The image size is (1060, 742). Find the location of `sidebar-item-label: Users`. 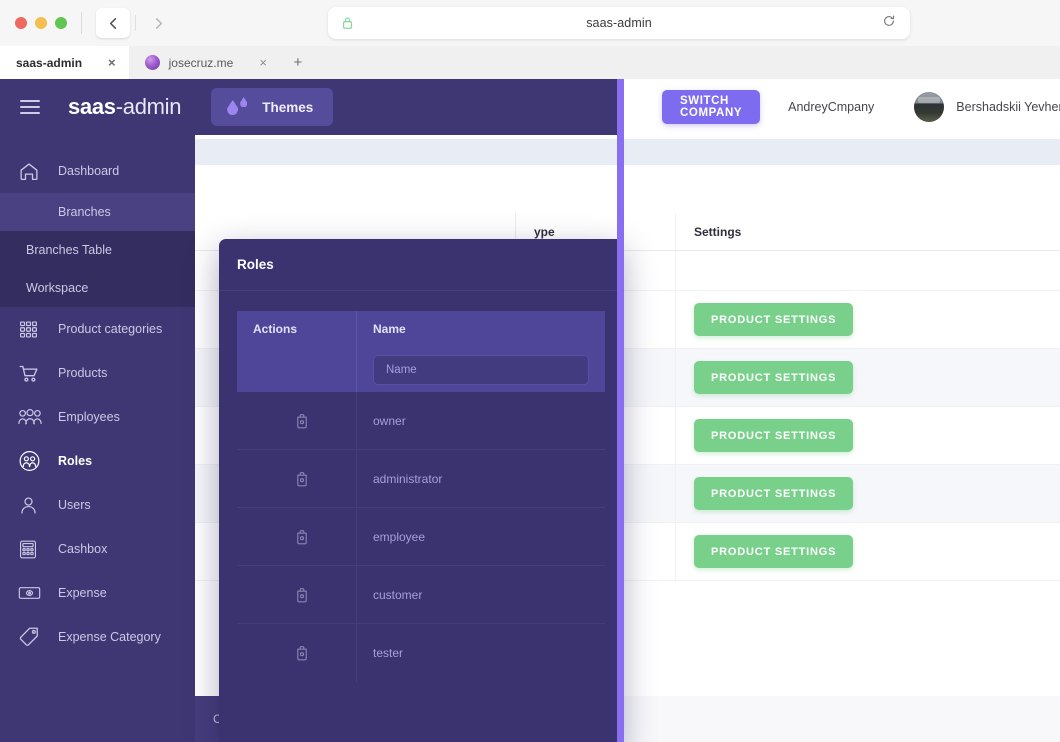

sidebar-item-label: Users is located at coordinates (74, 505).